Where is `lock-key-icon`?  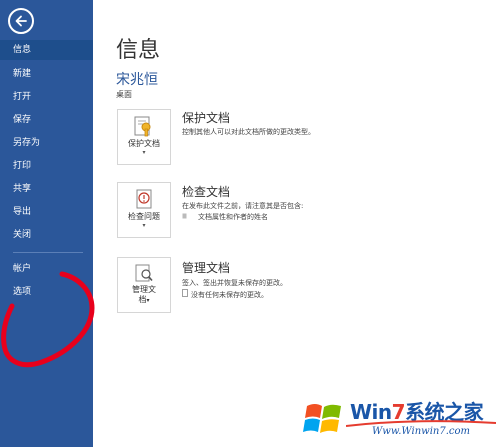 lock-key-icon is located at coordinates (142, 126).